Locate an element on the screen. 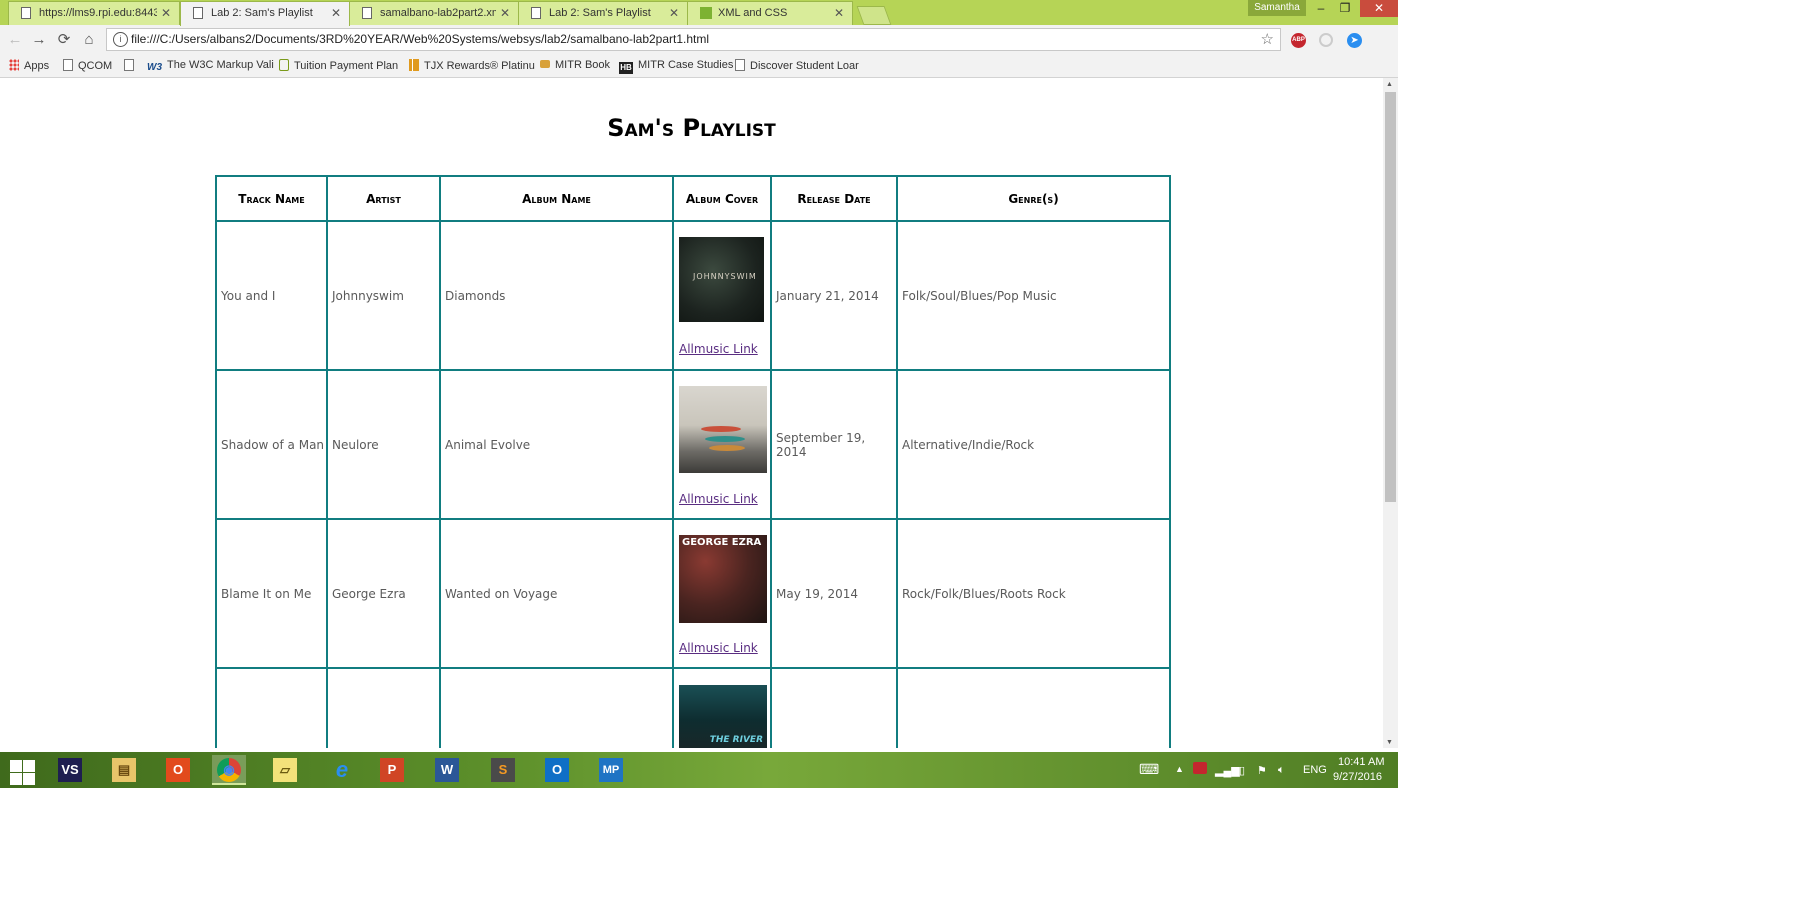 This screenshot has height=902, width=1795. reload-button: ⟳ is located at coordinates (64, 40).